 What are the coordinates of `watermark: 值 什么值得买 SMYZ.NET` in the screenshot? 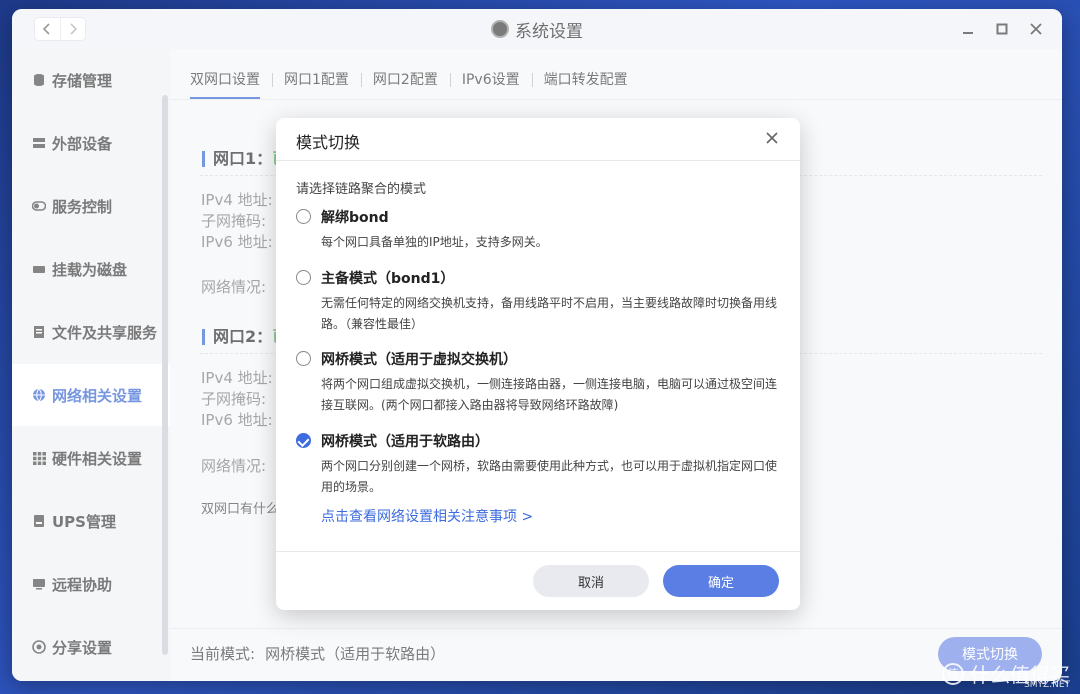 It's located at (1006, 674).